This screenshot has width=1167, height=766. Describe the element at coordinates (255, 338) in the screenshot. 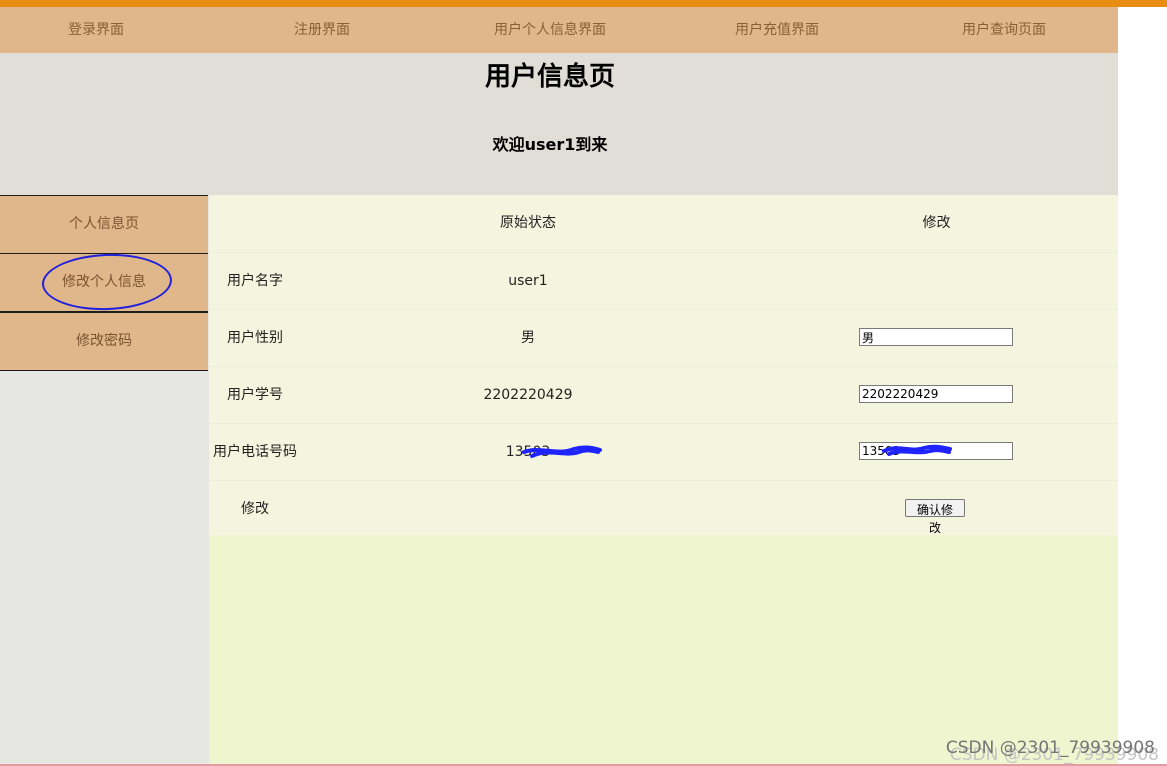

I see `gender-label: 用户性别` at that location.